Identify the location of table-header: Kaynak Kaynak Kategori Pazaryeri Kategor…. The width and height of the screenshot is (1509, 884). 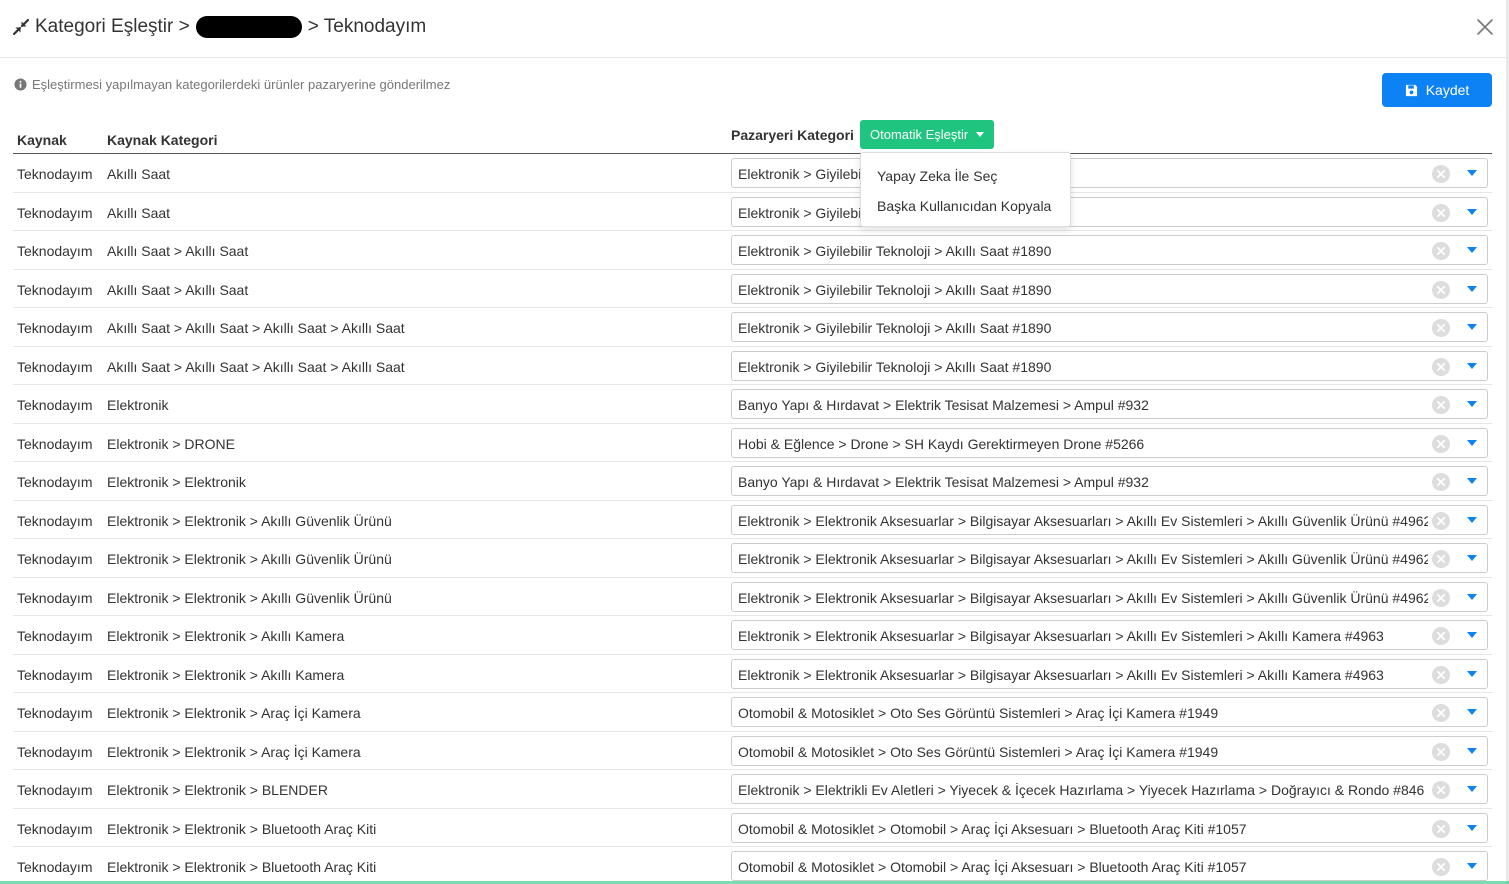
(752, 137).